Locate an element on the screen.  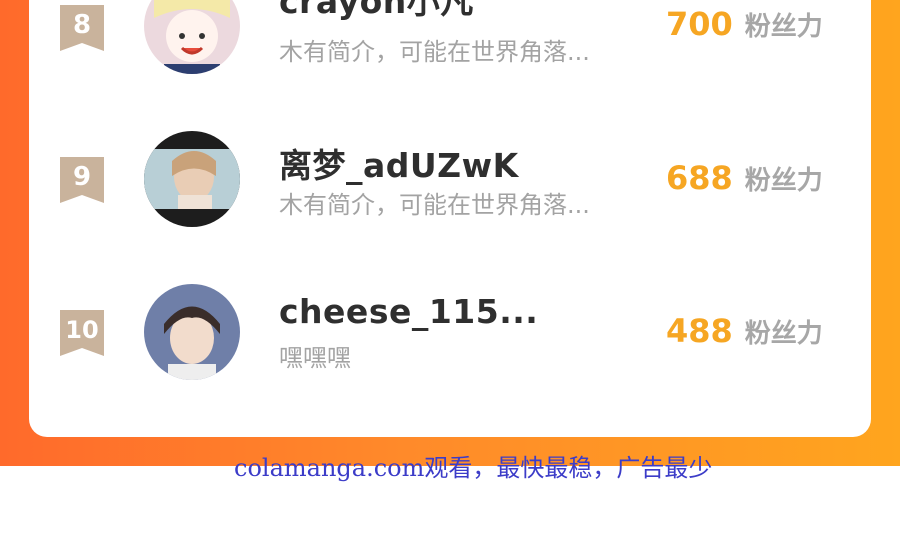
fan-power-count: 688 is located at coordinates (699, 178).